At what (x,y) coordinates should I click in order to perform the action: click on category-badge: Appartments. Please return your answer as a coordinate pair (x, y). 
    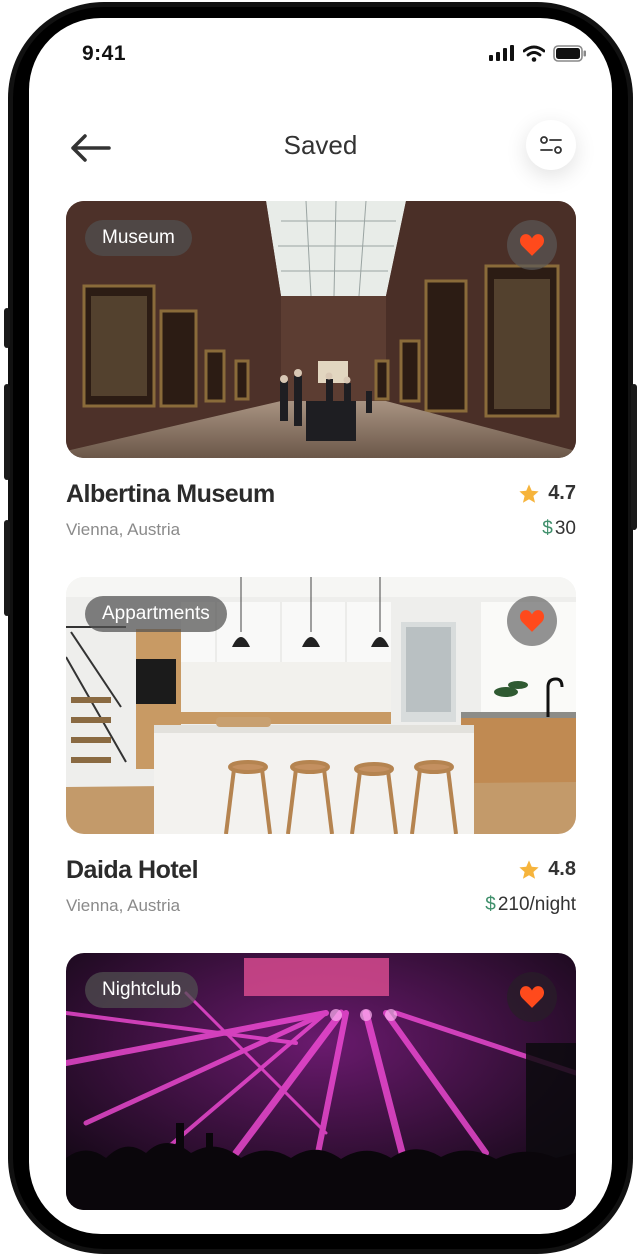
    Looking at the image, I should click on (156, 614).